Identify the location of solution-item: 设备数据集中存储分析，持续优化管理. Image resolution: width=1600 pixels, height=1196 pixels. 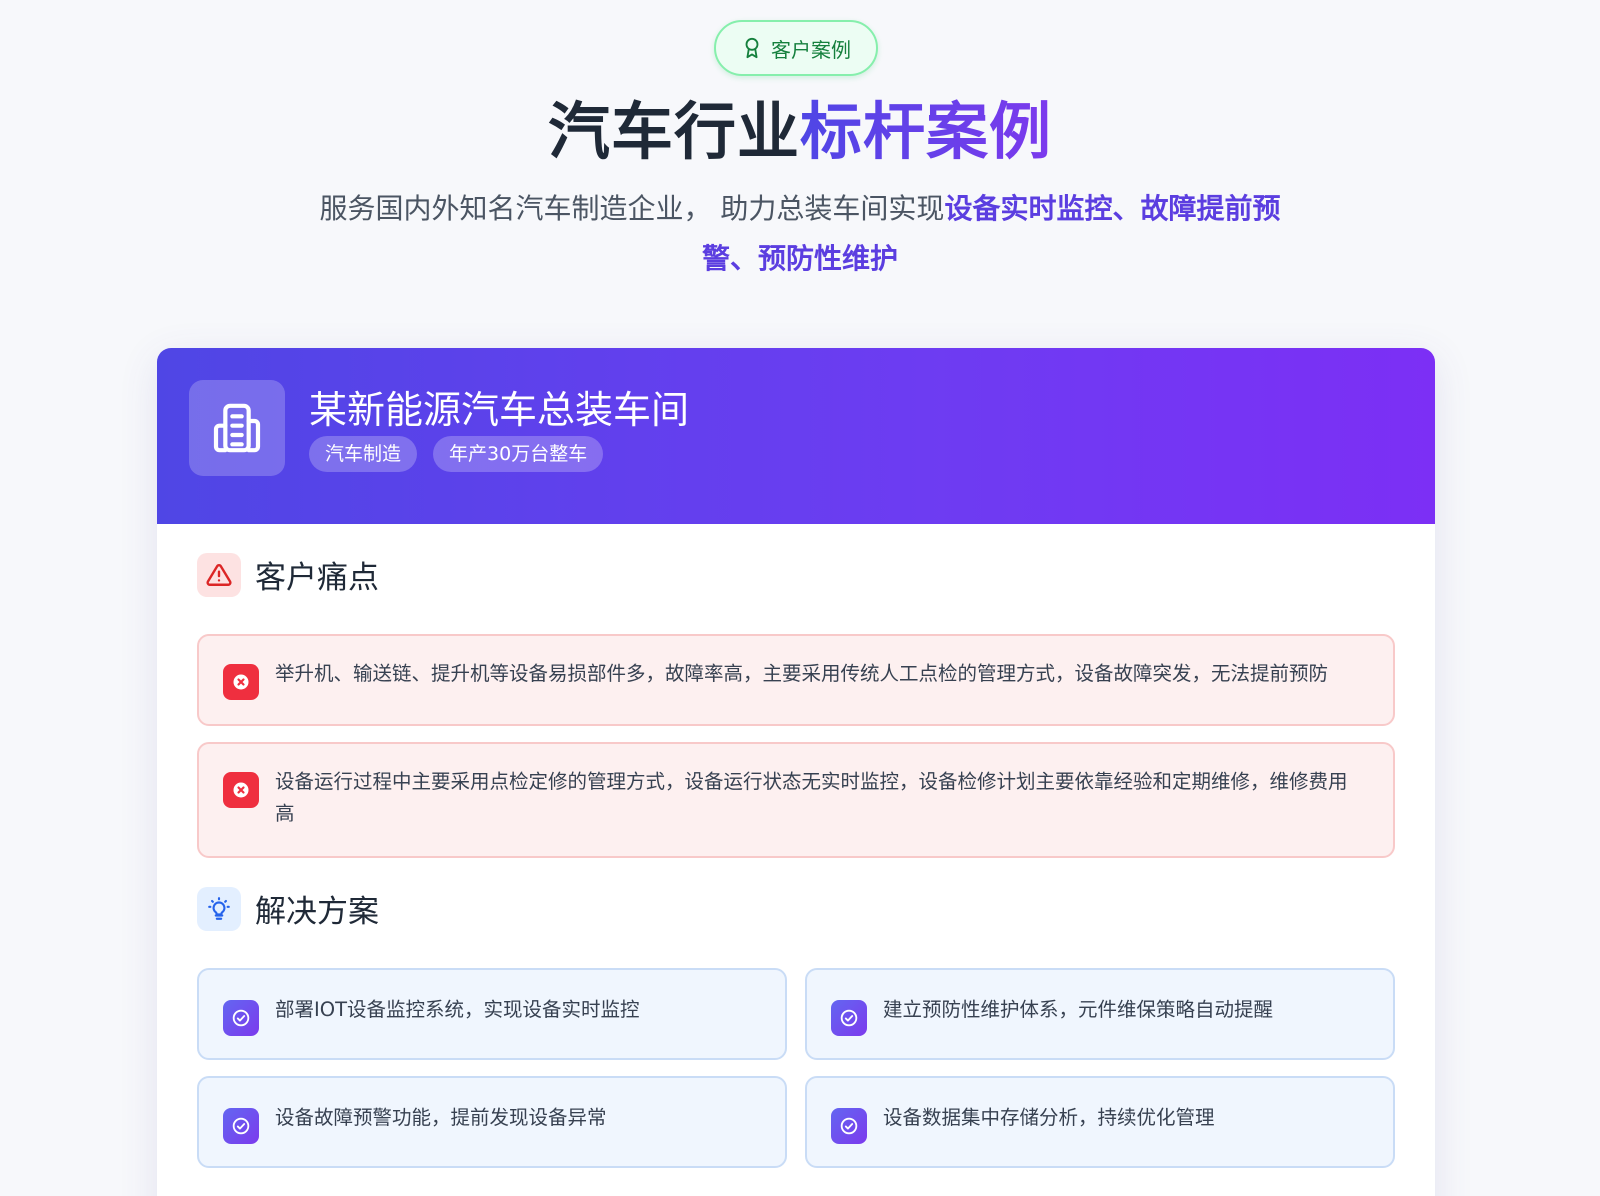
(1100, 1122).